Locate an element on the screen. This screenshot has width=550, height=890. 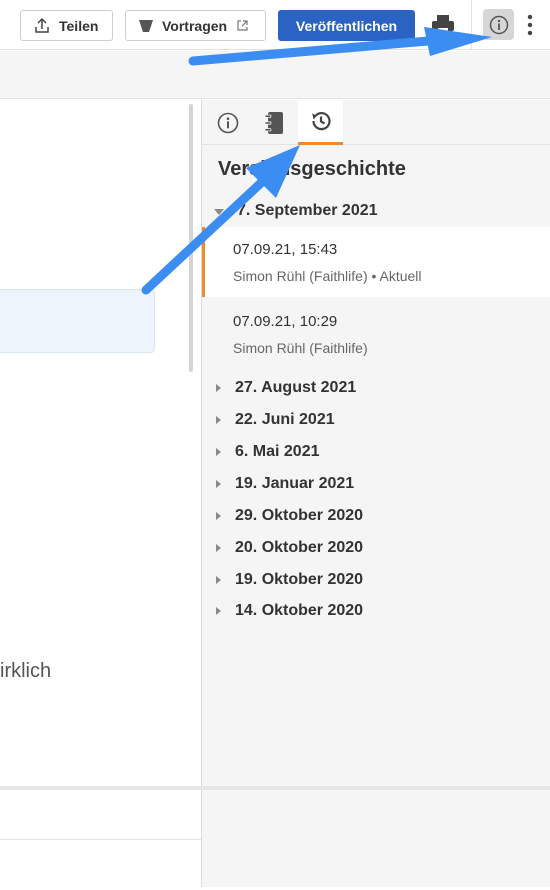
active-indicator is located at coordinates (203, 262).